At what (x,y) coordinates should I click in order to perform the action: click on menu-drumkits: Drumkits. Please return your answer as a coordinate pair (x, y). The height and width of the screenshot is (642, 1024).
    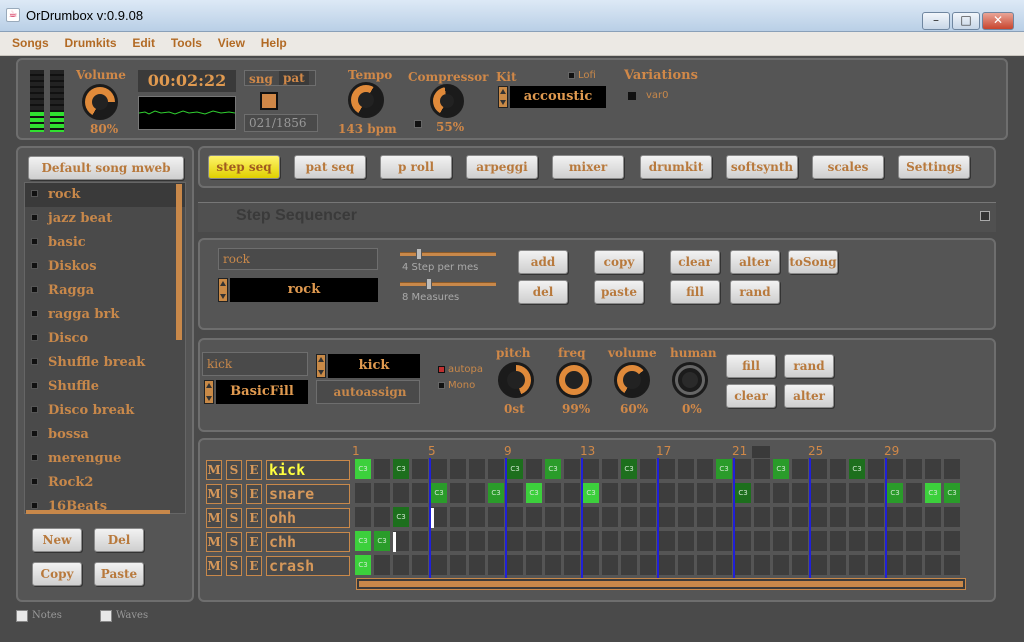
    Looking at the image, I should click on (91, 43).